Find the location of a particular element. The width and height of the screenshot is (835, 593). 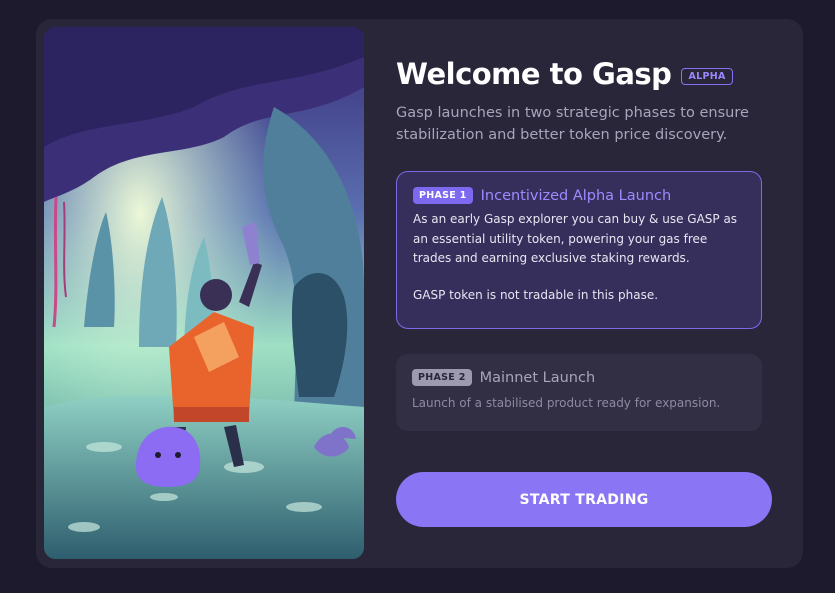

page-title: Welcome to Gasp is located at coordinates (534, 74).